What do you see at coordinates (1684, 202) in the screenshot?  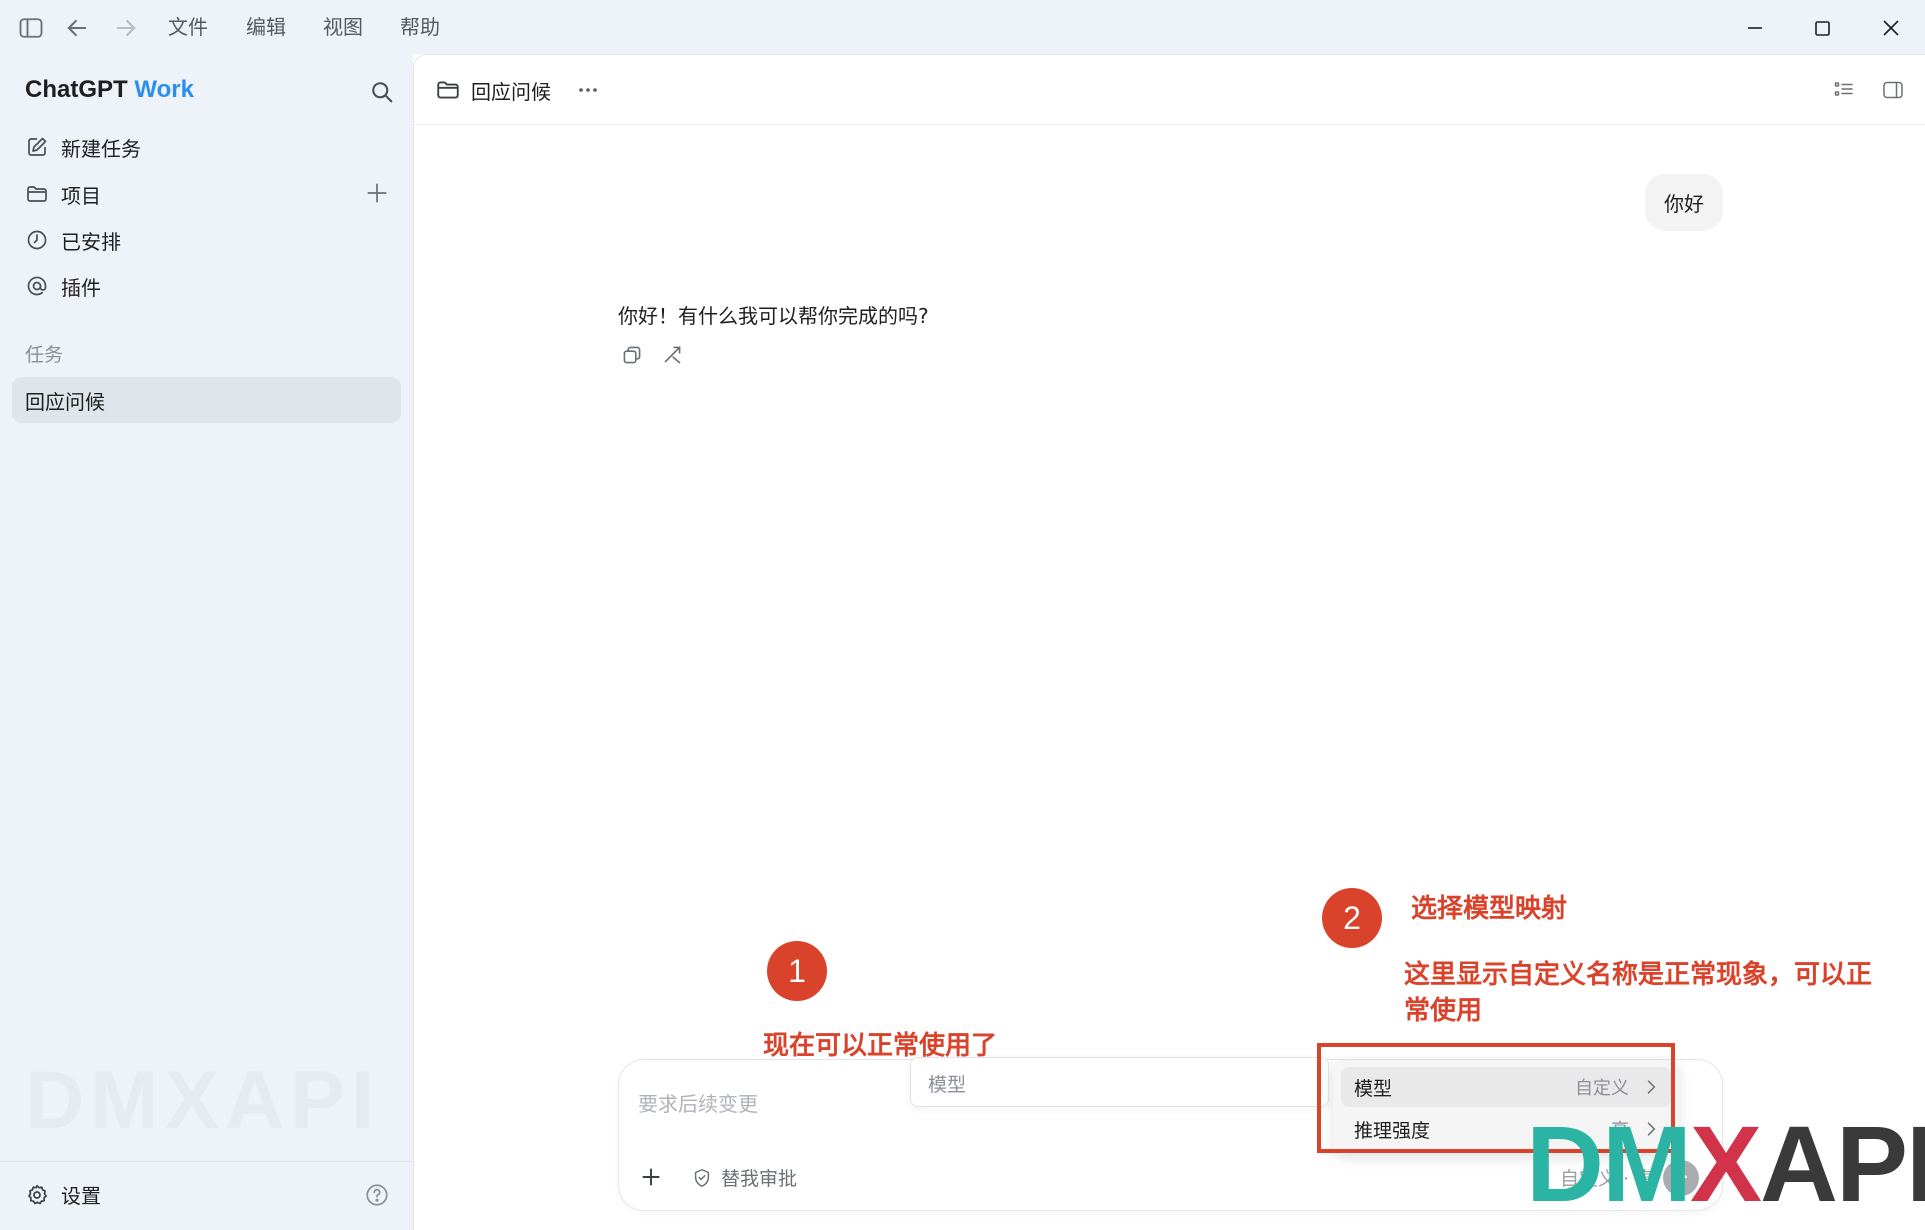 I see `user-message-bubble: 你好` at bounding box center [1684, 202].